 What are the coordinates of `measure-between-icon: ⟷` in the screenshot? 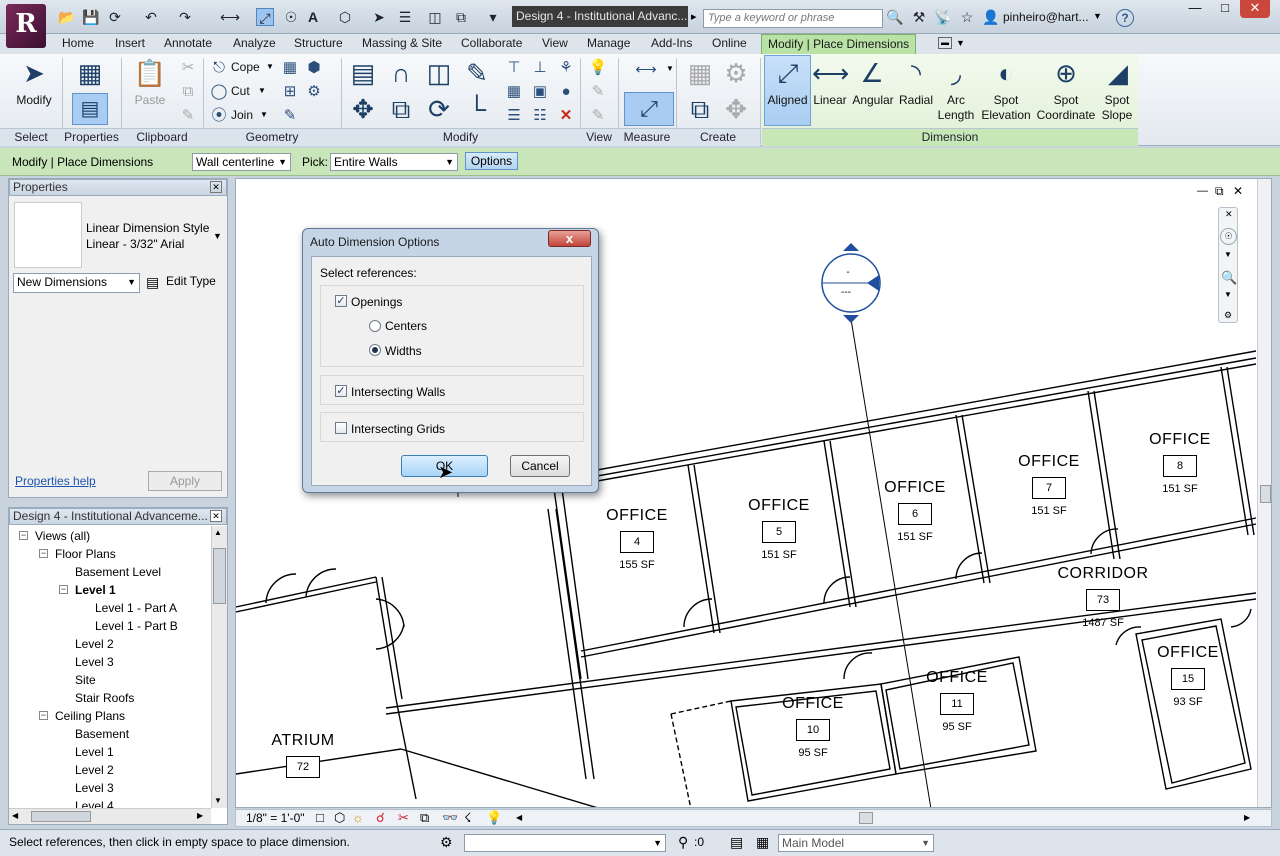 It's located at (646, 70).